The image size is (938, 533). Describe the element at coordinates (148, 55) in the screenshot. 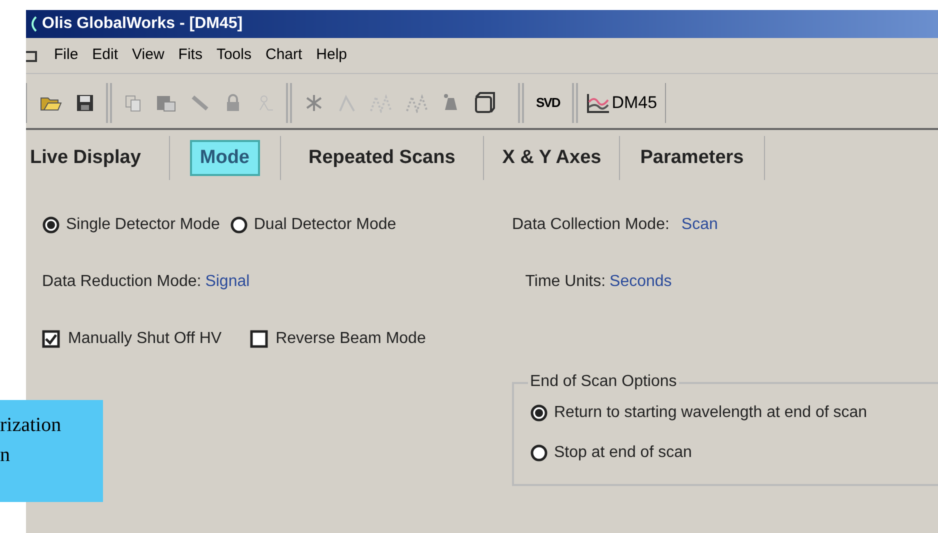

I see `menu-item: View` at that location.